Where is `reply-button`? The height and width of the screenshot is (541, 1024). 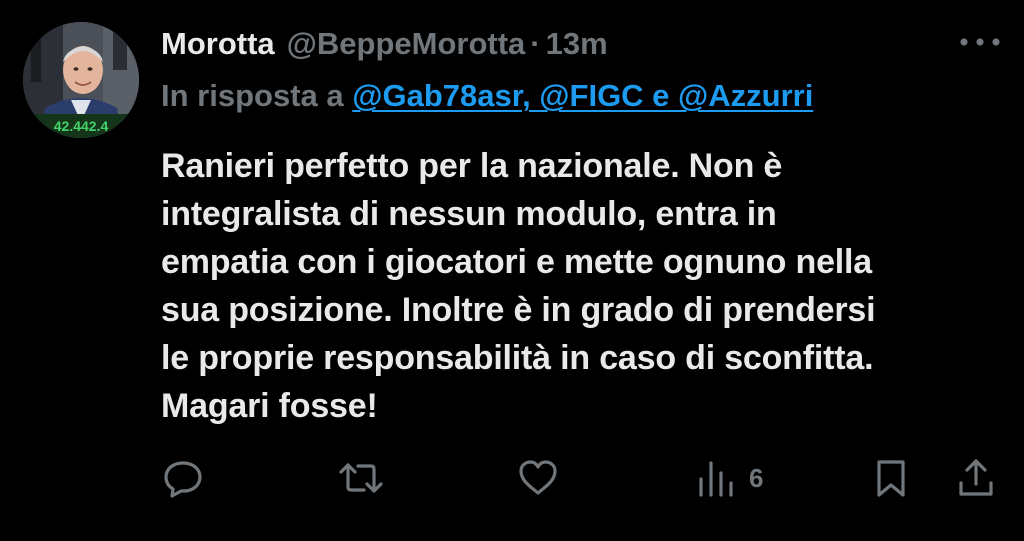
reply-button is located at coordinates (183, 478).